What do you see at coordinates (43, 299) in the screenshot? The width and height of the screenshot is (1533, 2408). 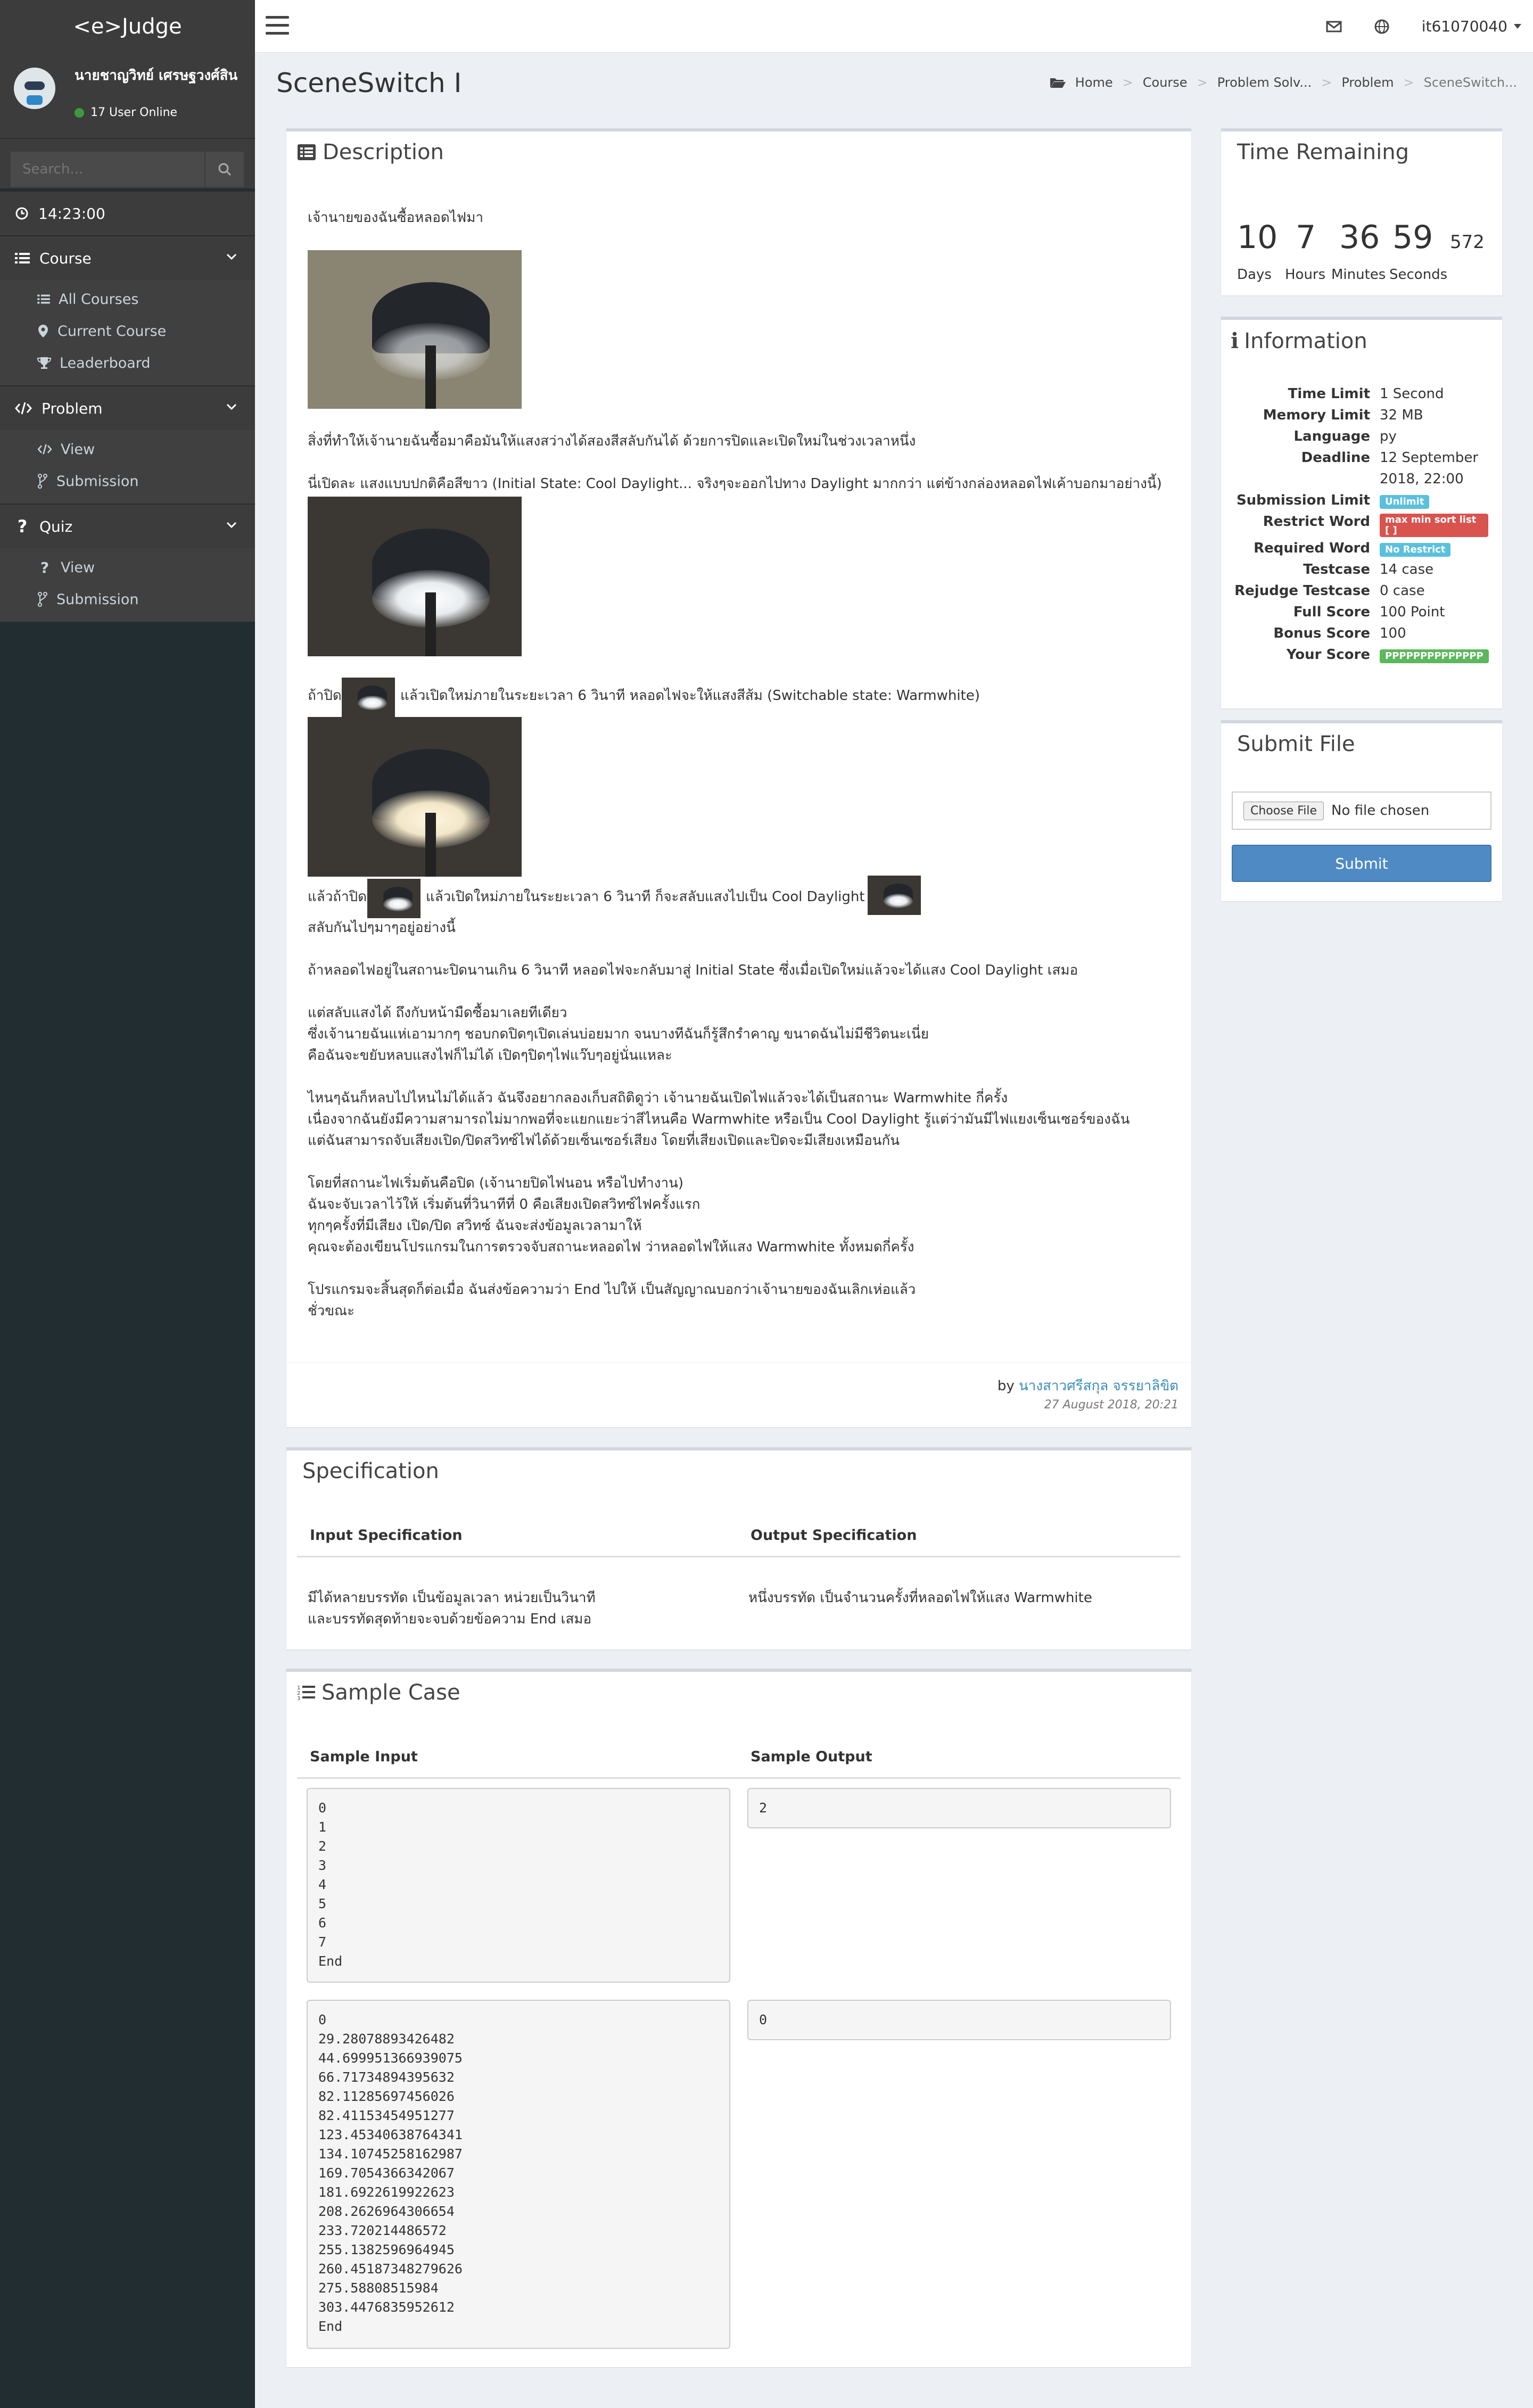 I see `list-icon` at bounding box center [43, 299].